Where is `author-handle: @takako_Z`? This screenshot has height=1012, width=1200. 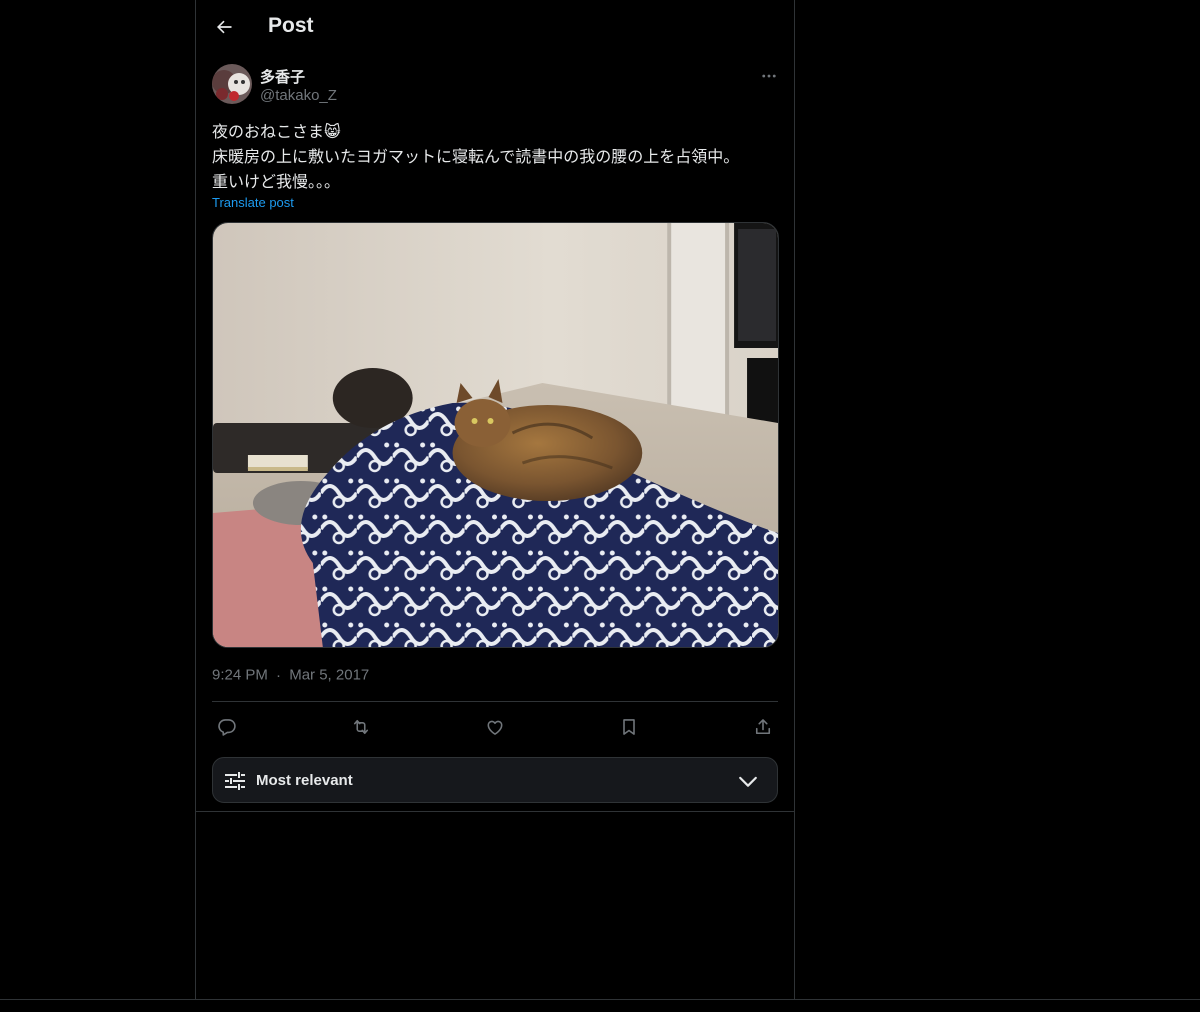
author-handle: @takako_Z is located at coordinates (298, 95).